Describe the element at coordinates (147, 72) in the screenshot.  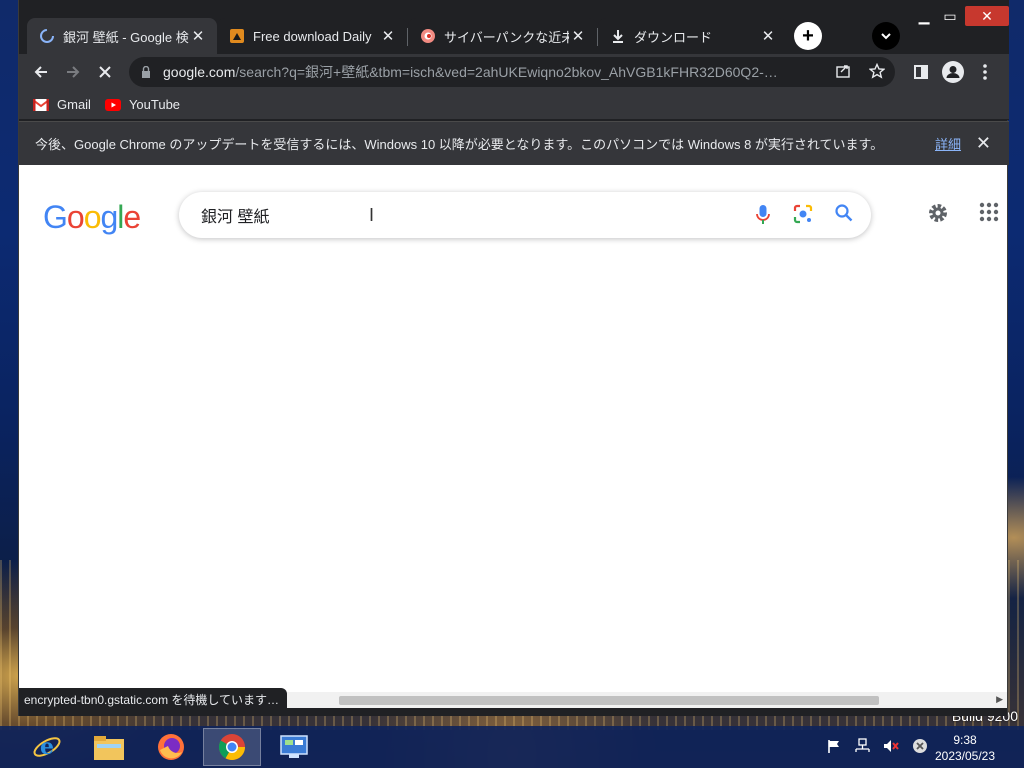
I see `lock-icon` at that location.